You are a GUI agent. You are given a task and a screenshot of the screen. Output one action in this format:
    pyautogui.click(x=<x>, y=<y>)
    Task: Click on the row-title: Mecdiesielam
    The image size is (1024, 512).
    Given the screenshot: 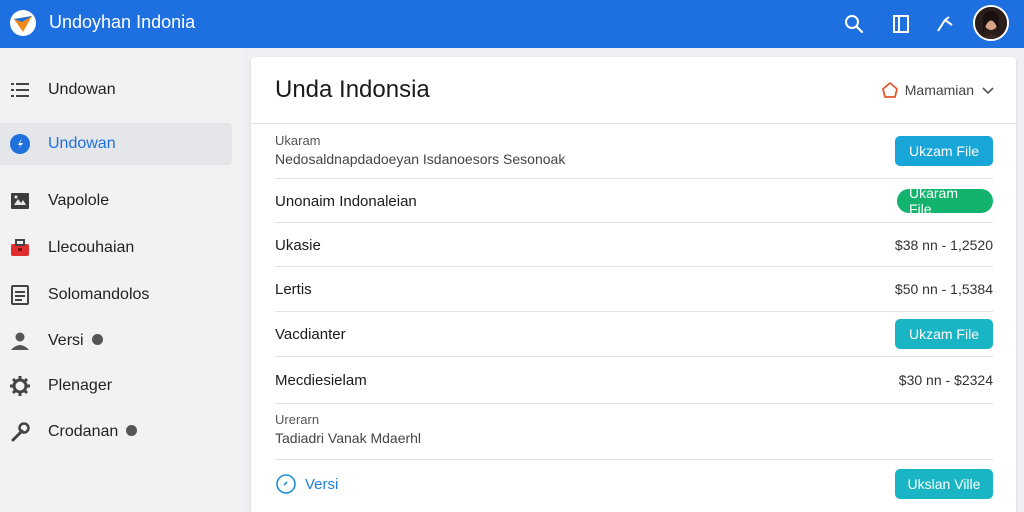 What is the action you would take?
    pyautogui.click(x=321, y=380)
    